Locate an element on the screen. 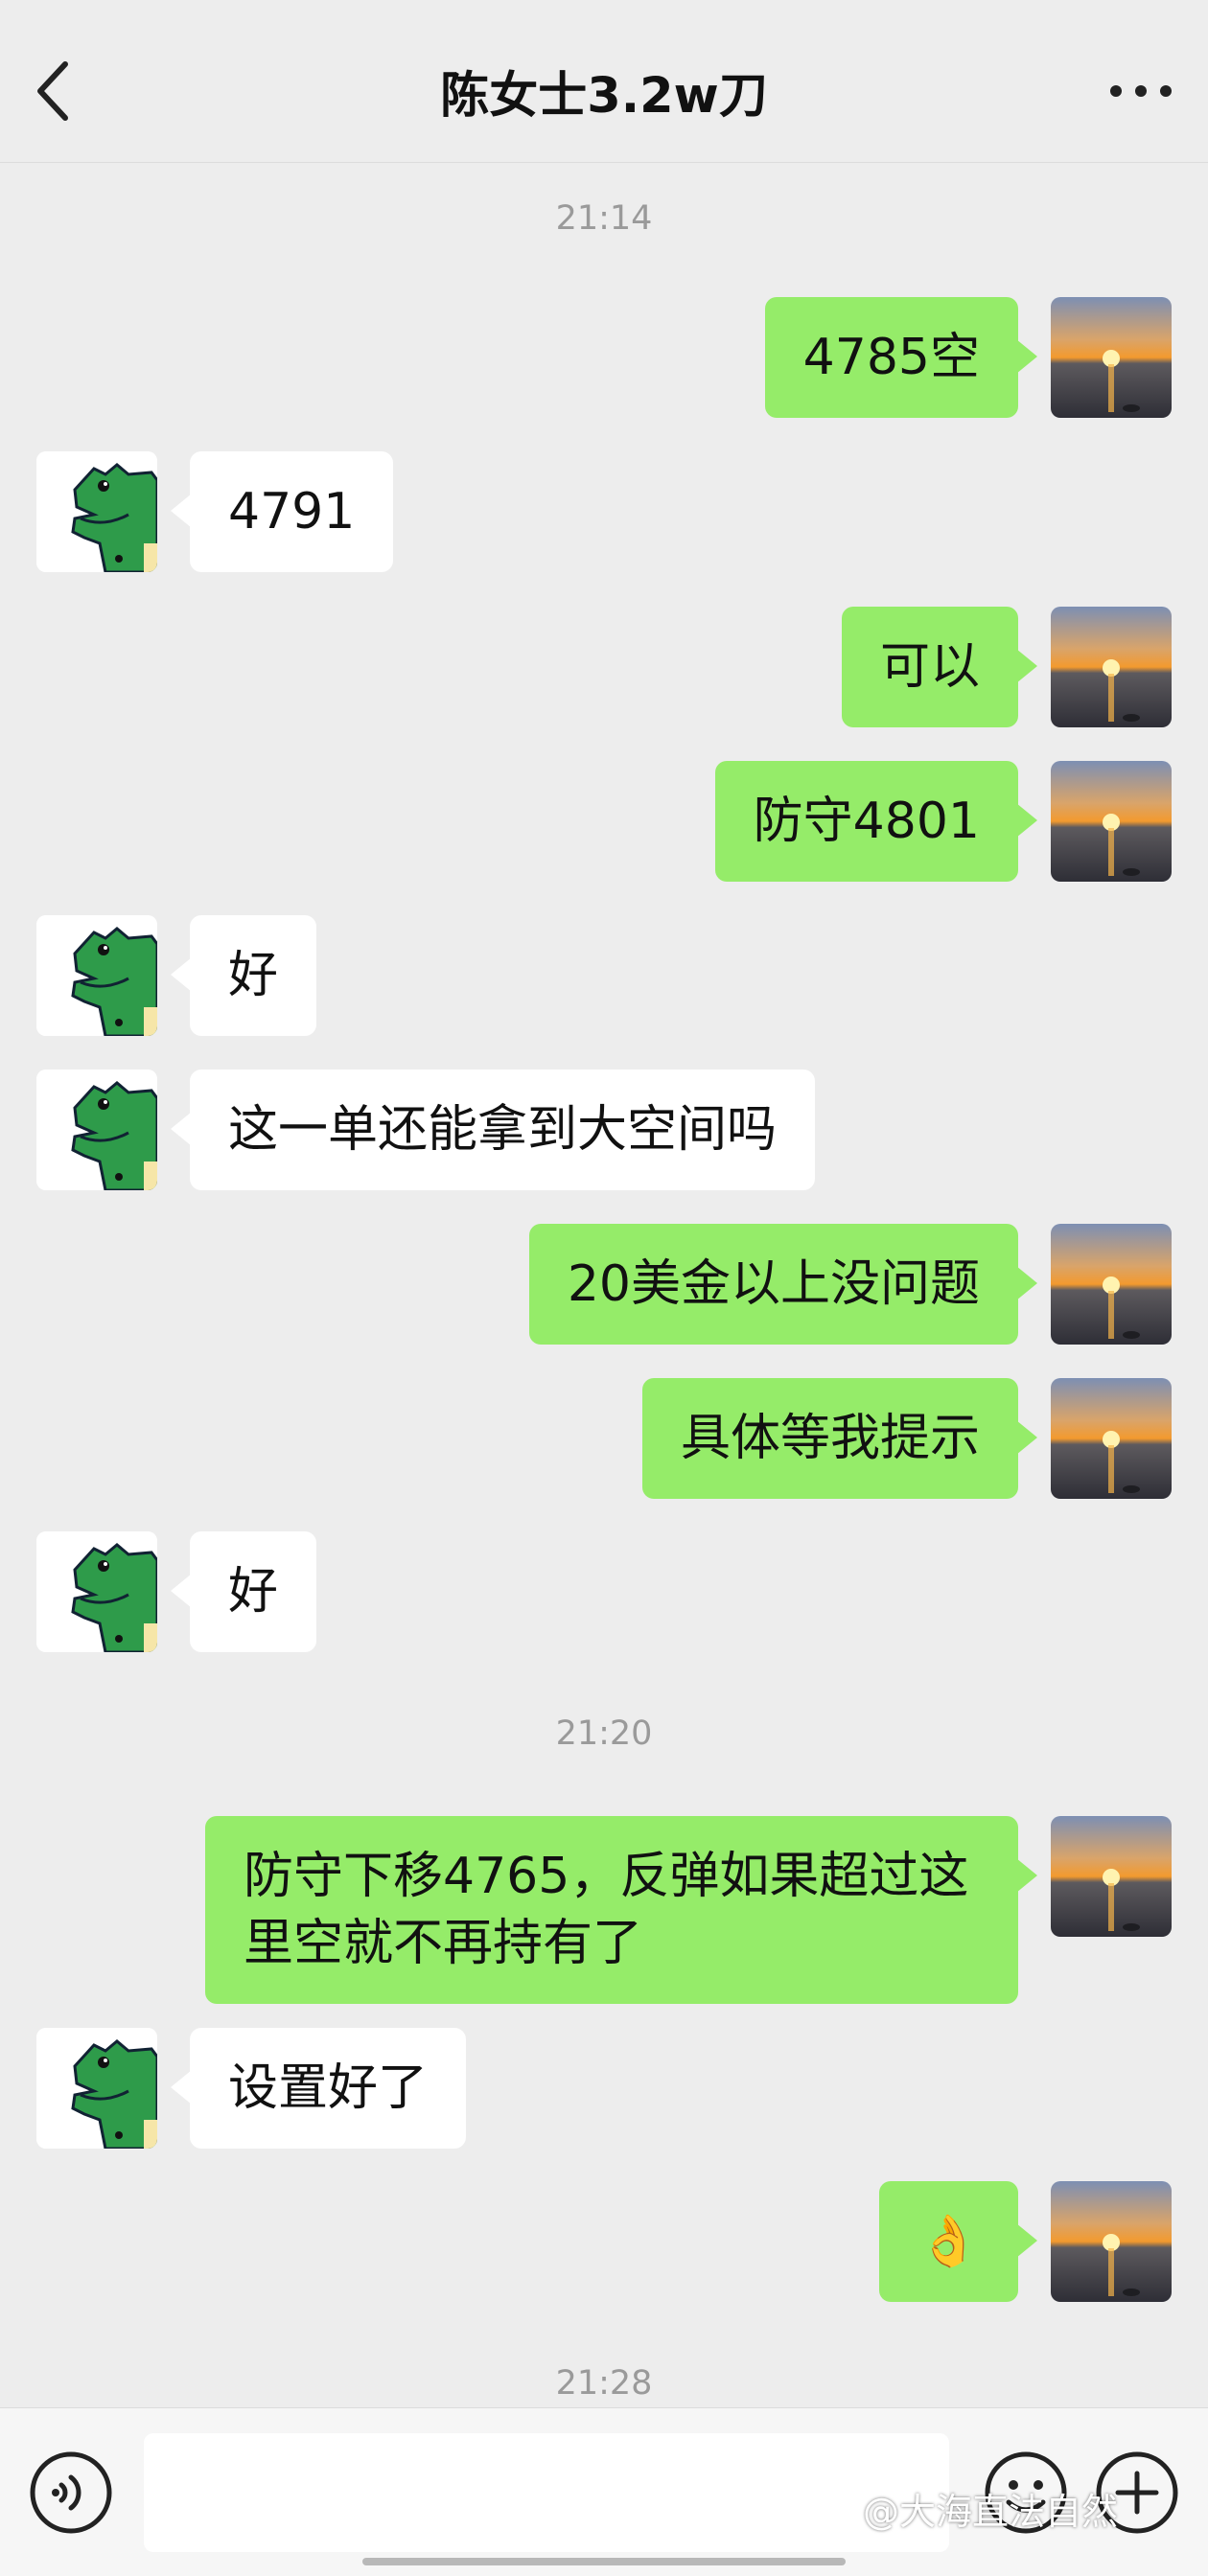 Image resolution: width=1208 pixels, height=2576 pixels. voice-icon is located at coordinates (71, 2492).